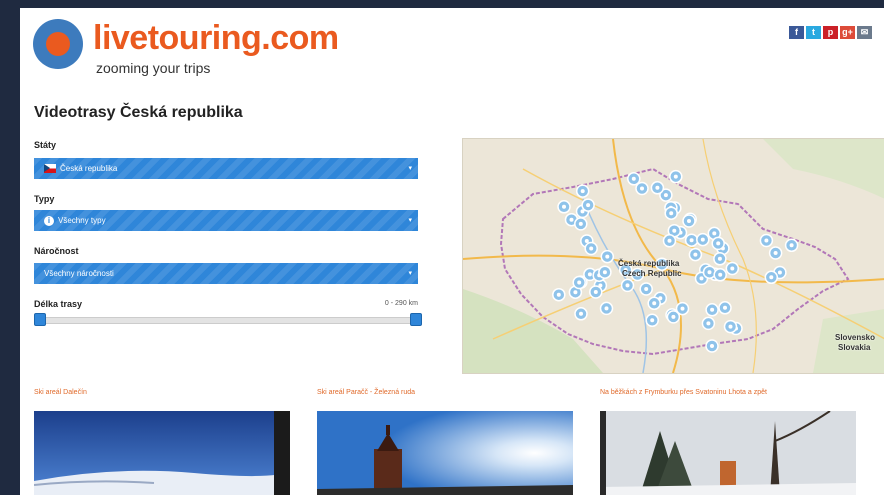 Image resolution: width=884 pixels, height=495 pixels. I want to click on twitter-icon: t, so click(813, 32).